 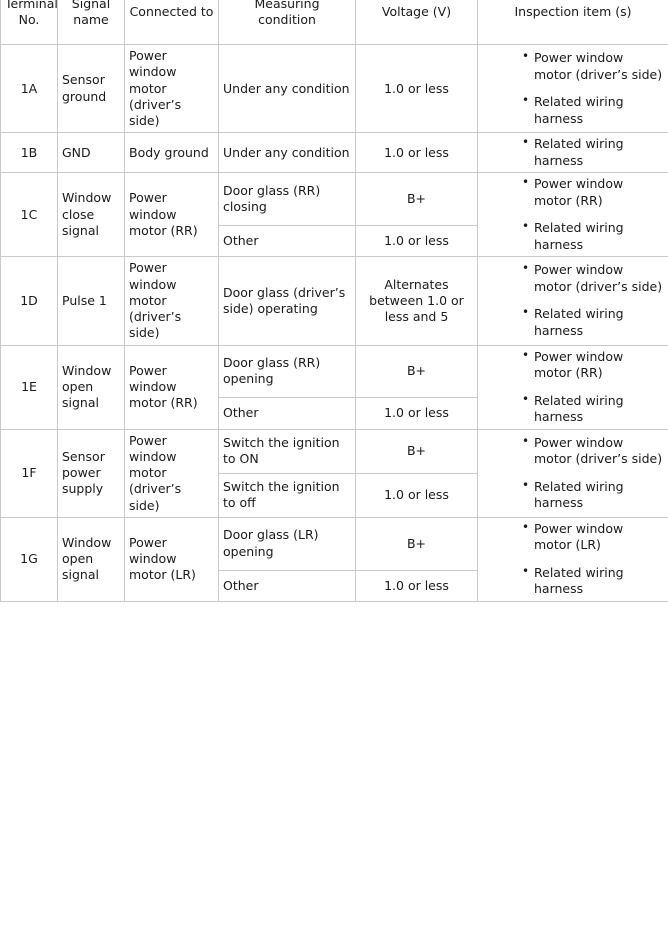 What do you see at coordinates (91, 215) in the screenshot?
I see `signal-name-cell: Window close signal` at bounding box center [91, 215].